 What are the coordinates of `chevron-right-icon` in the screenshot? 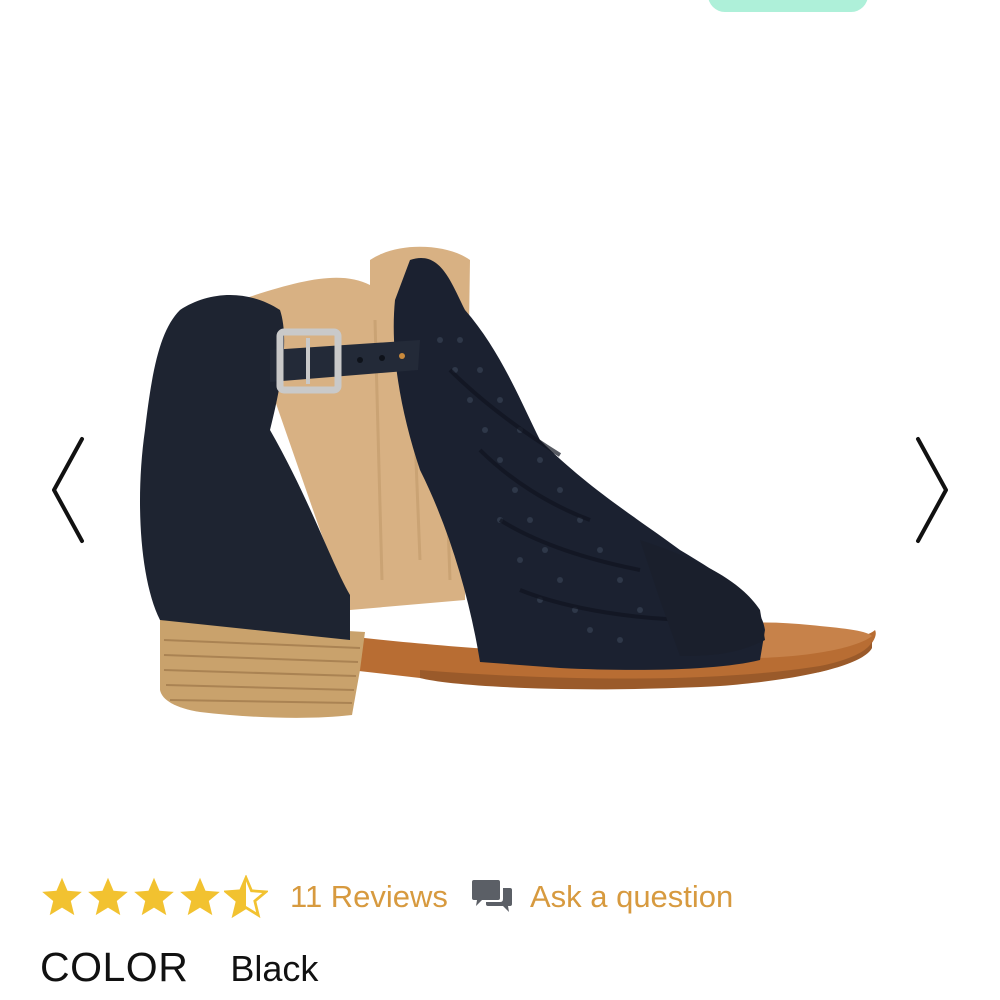 It's located at (932, 490).